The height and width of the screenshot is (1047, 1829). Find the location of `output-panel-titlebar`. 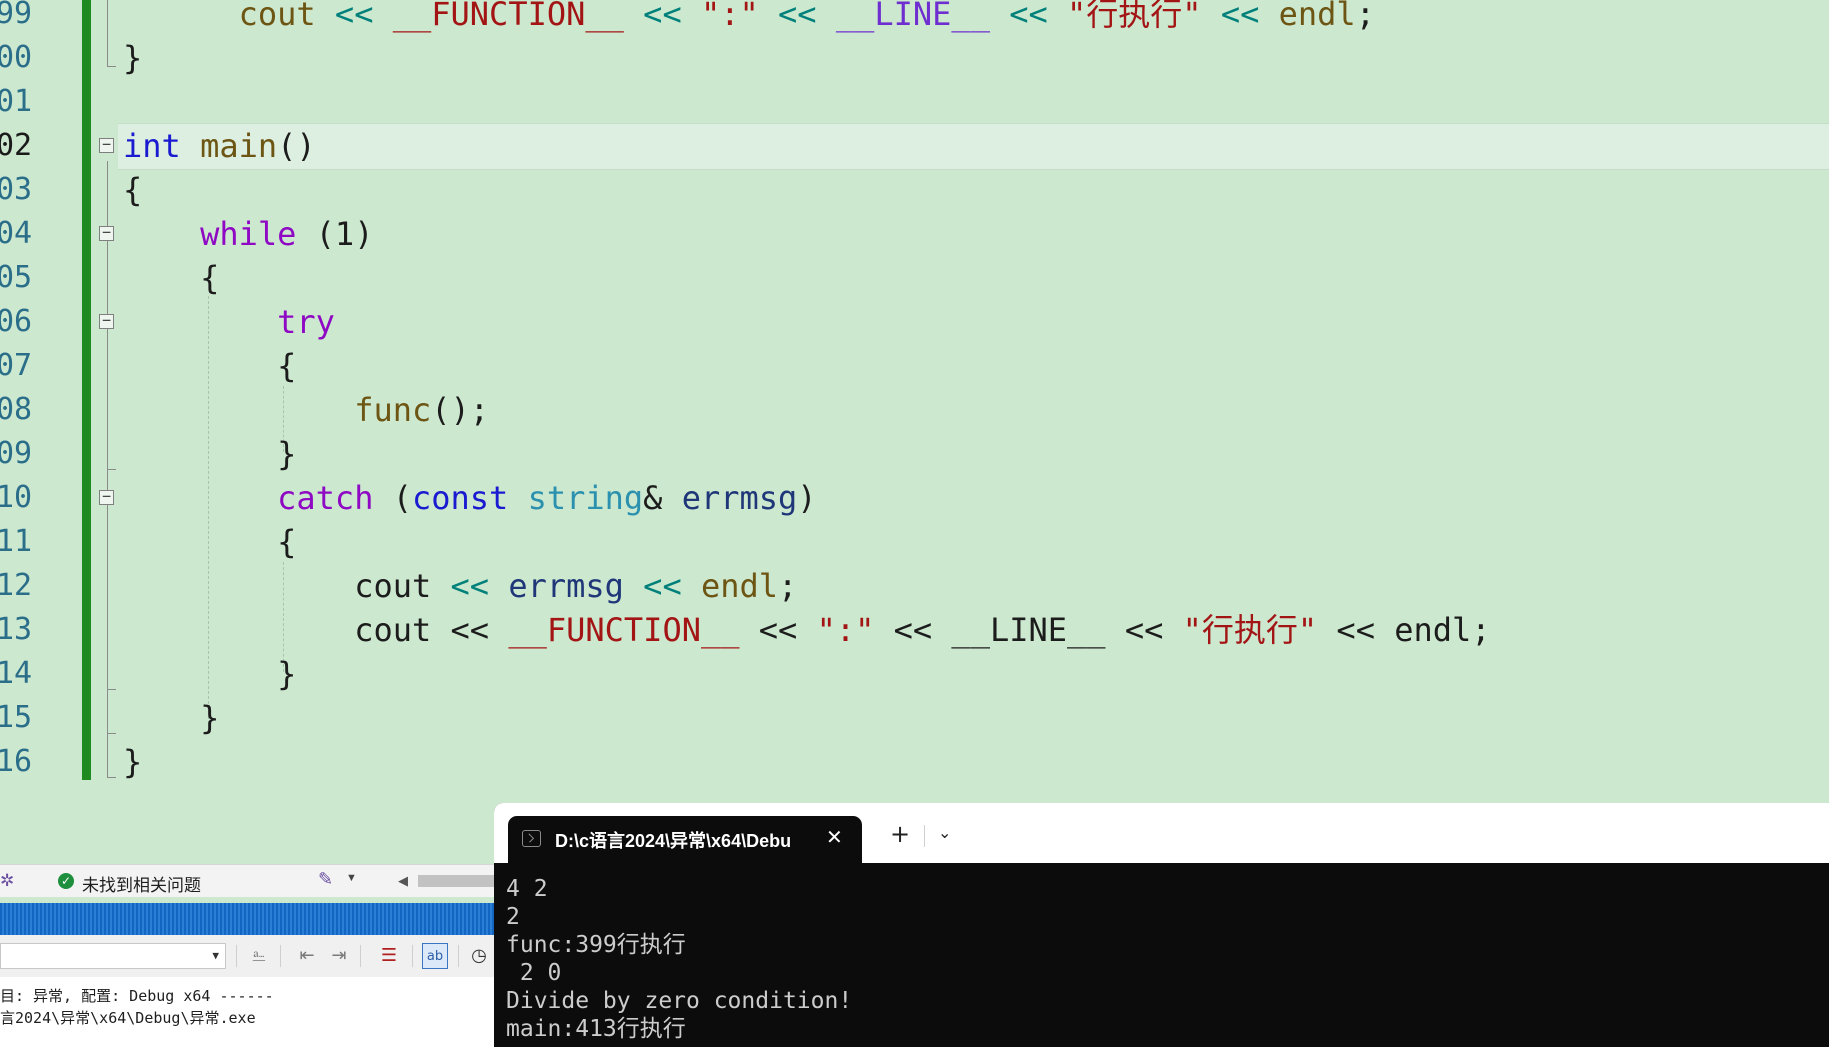

output-panel-titlebar is located at coordinates (247, 919).